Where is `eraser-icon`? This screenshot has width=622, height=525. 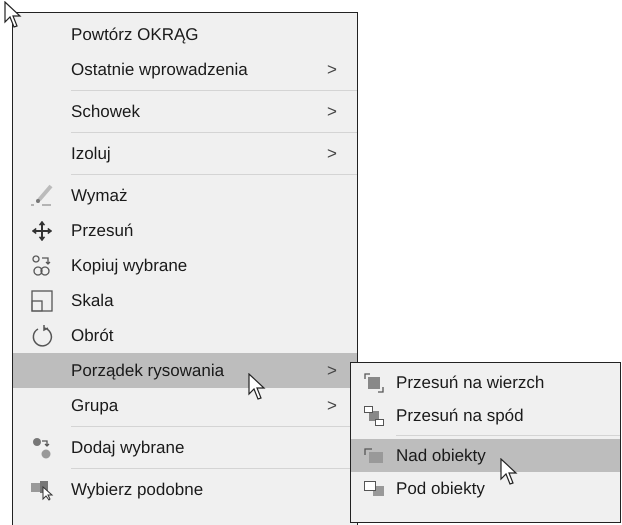
eraser-icon is located at coordinates (42, 196).